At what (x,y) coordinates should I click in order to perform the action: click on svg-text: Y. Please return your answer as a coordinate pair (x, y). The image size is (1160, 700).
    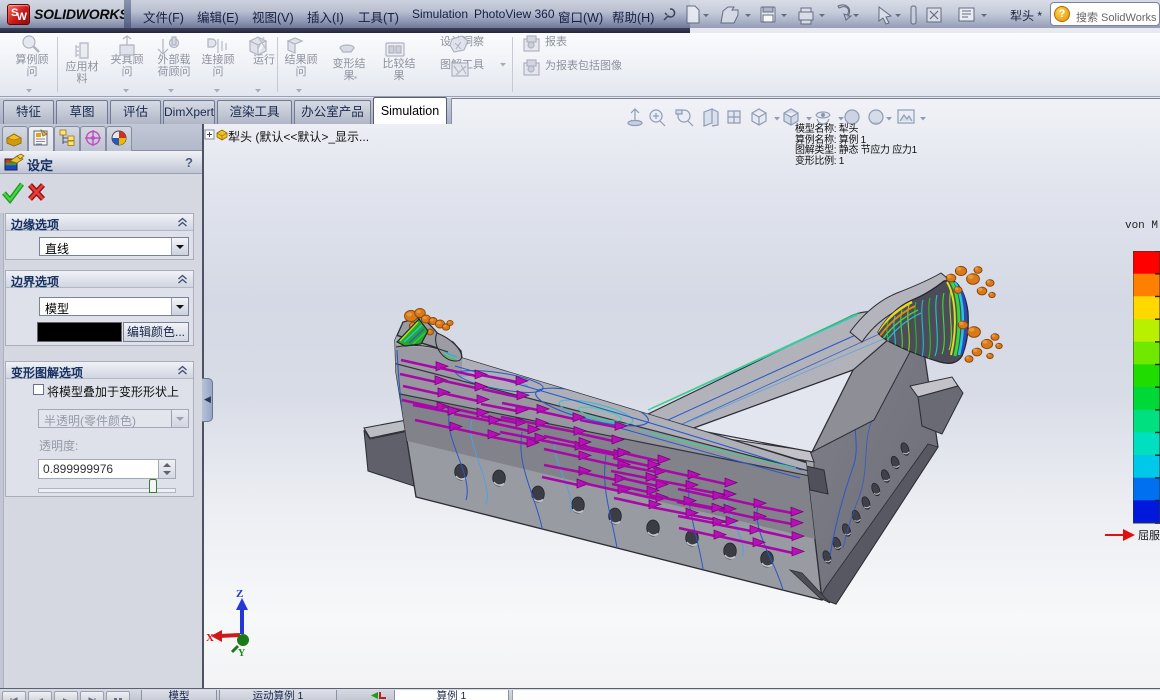
    Looking at the image, I should click on (242, 653).